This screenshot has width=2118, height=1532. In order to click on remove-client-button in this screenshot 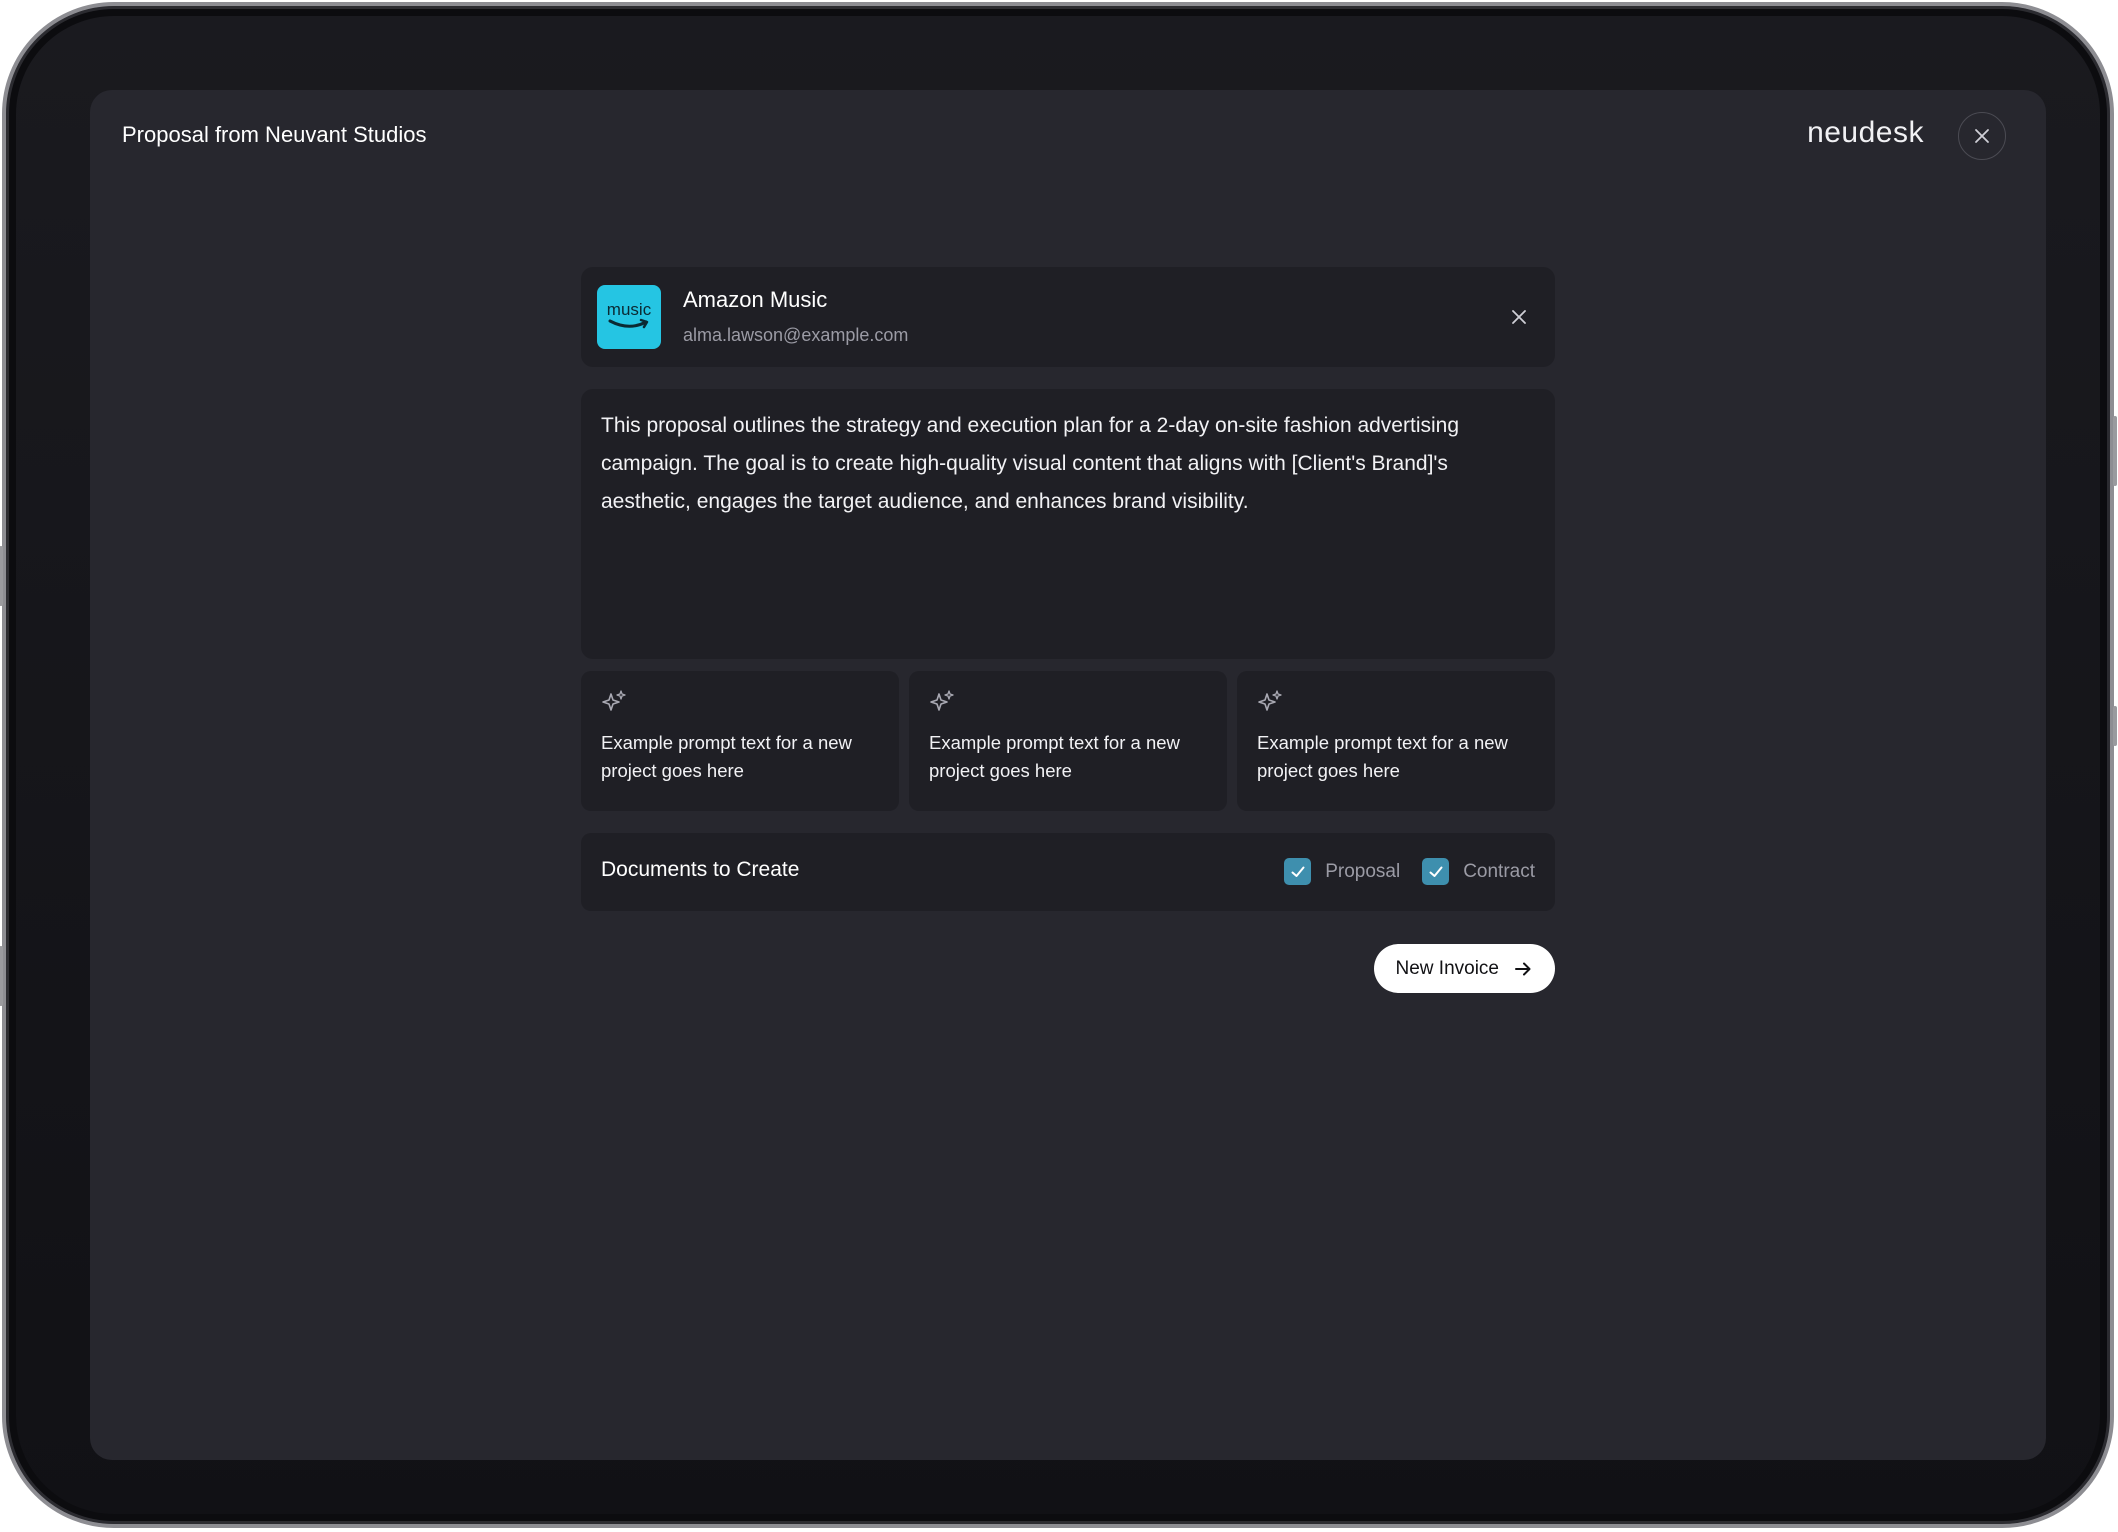, I will do `click(1519, 317)`.